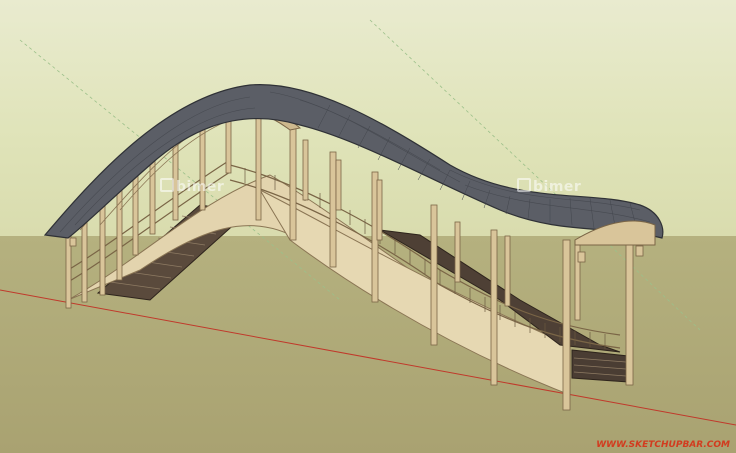 The width and height of the screenshot is (736, 453). What do you see at coordinates (557, 187) in the screenshot?
I see `watermark-right-text: bimer` at bounding box center [557, 187].